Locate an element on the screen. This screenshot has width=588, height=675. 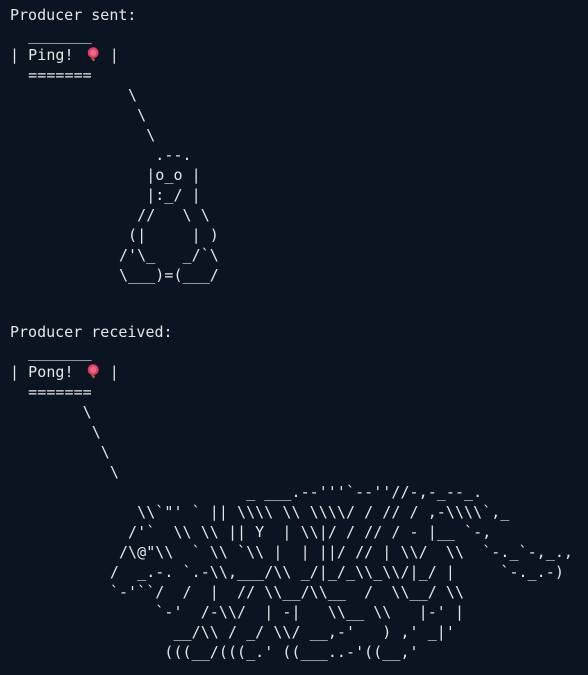
ping-bubble-line: | Ping! | is located at coordinates (299, 55).